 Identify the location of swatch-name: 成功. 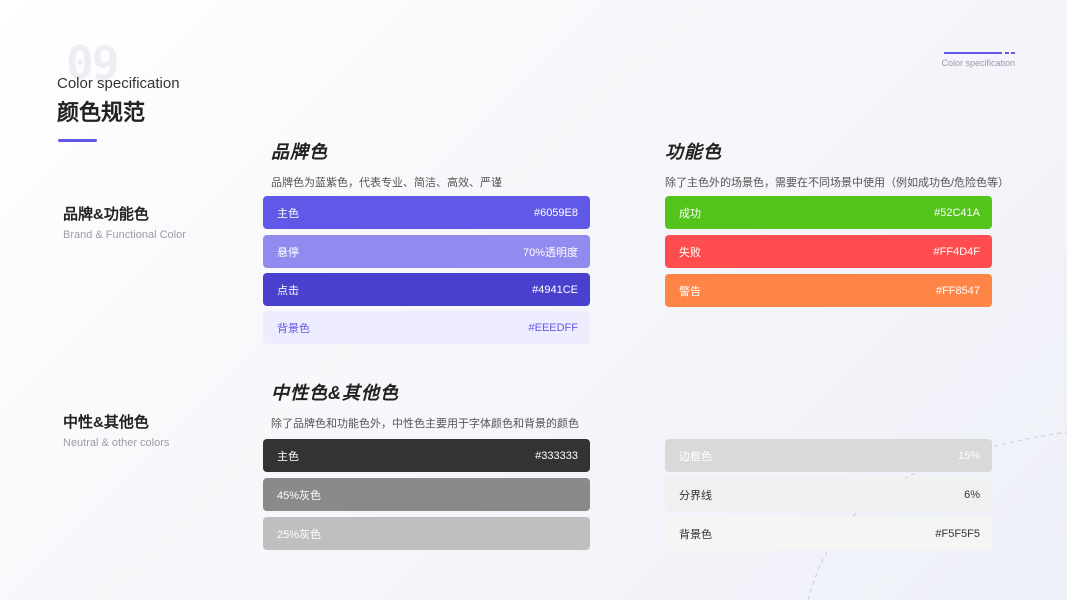
(690, 213).